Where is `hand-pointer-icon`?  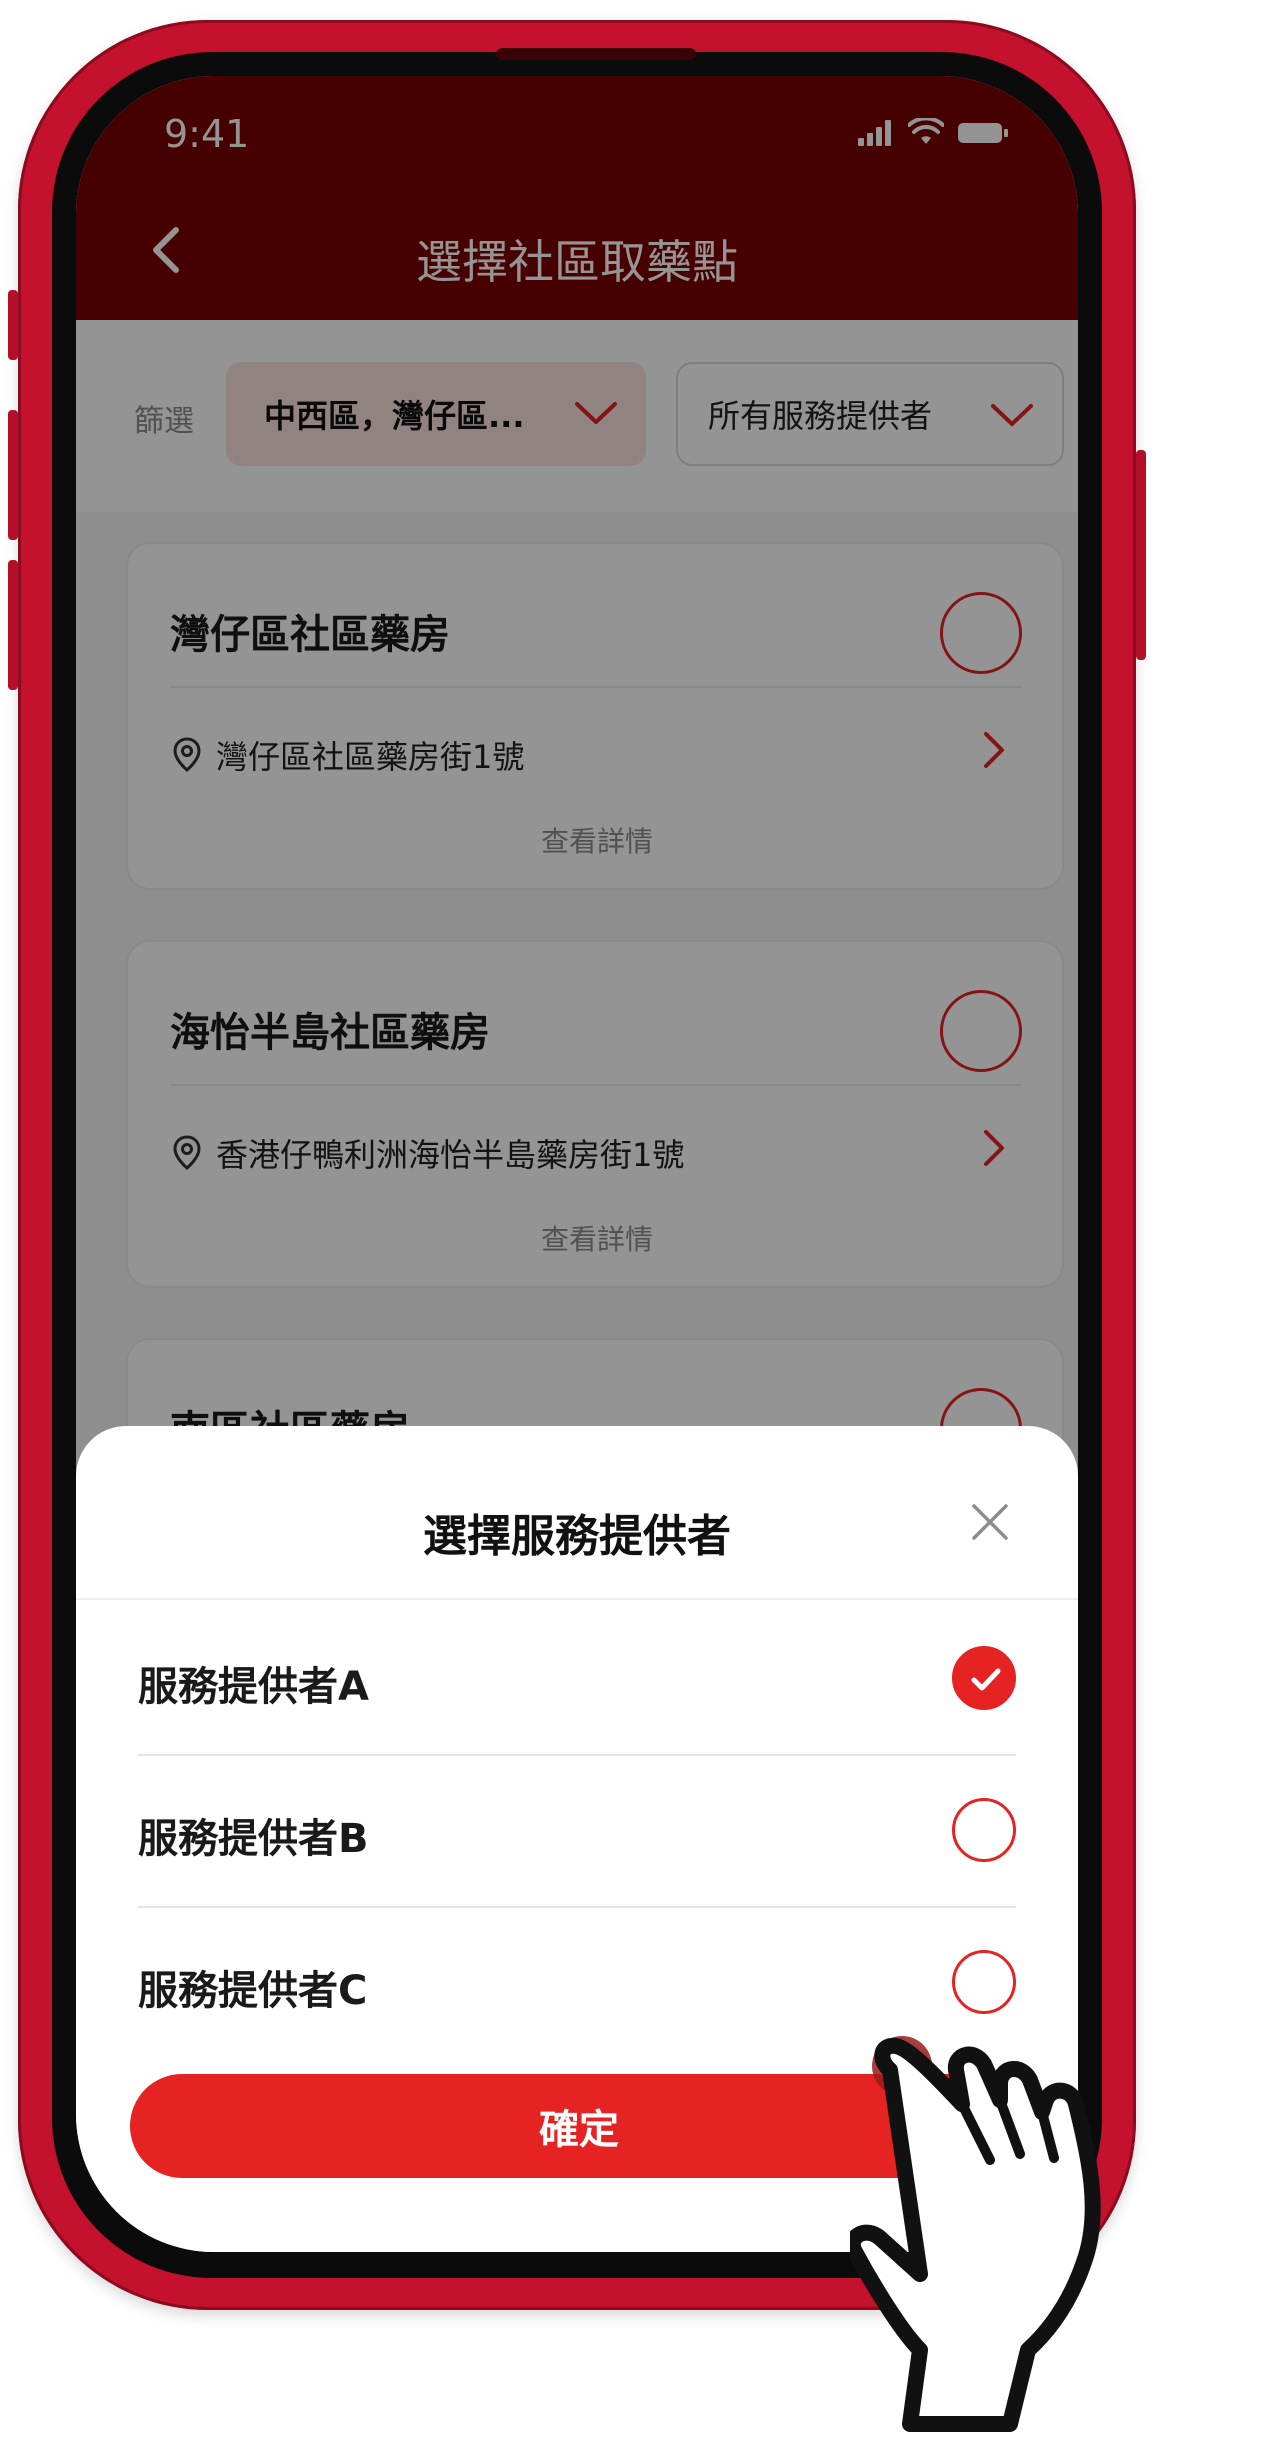 hand-pointer-icon is located at coordinates (975, 2234).